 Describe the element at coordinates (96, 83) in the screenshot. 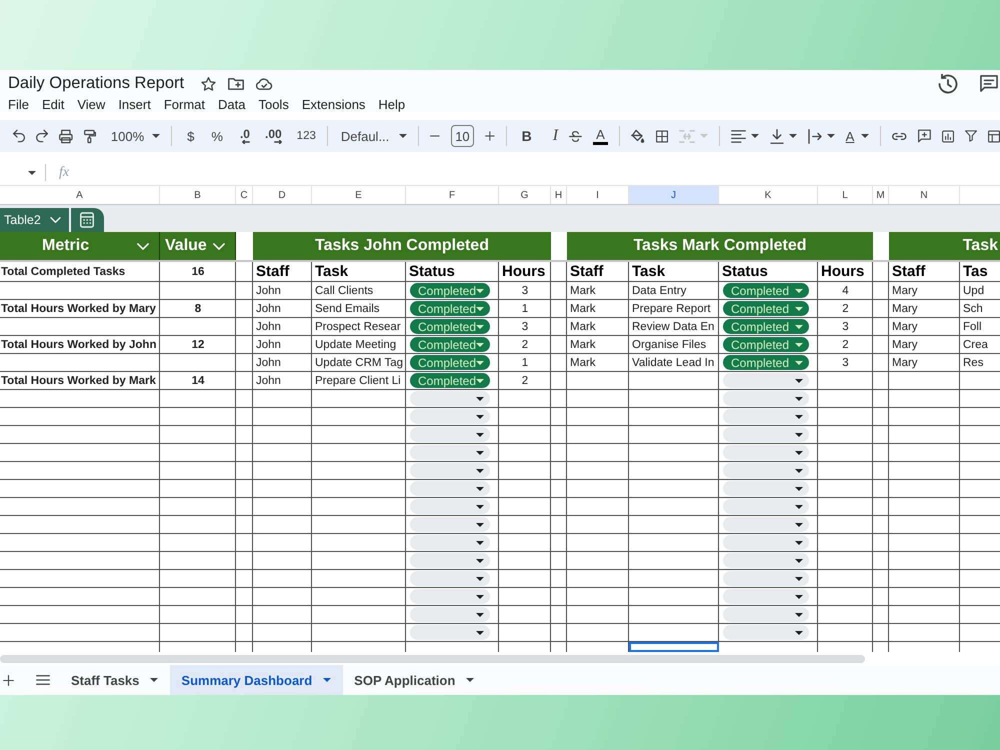

I see `document-title: Daily Operations Report` at that location.